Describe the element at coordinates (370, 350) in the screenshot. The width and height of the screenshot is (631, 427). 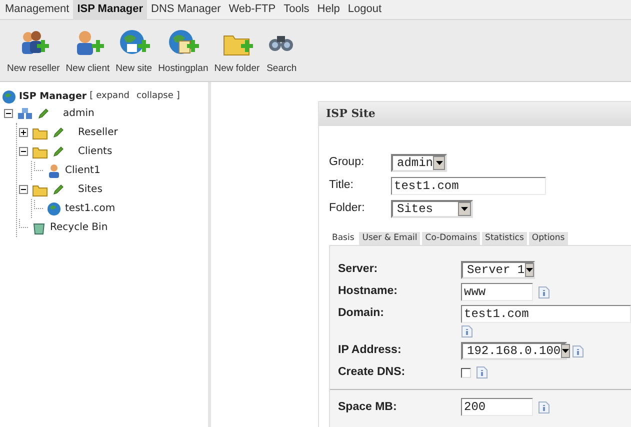
I see `field-label: IP Address:` at that location.